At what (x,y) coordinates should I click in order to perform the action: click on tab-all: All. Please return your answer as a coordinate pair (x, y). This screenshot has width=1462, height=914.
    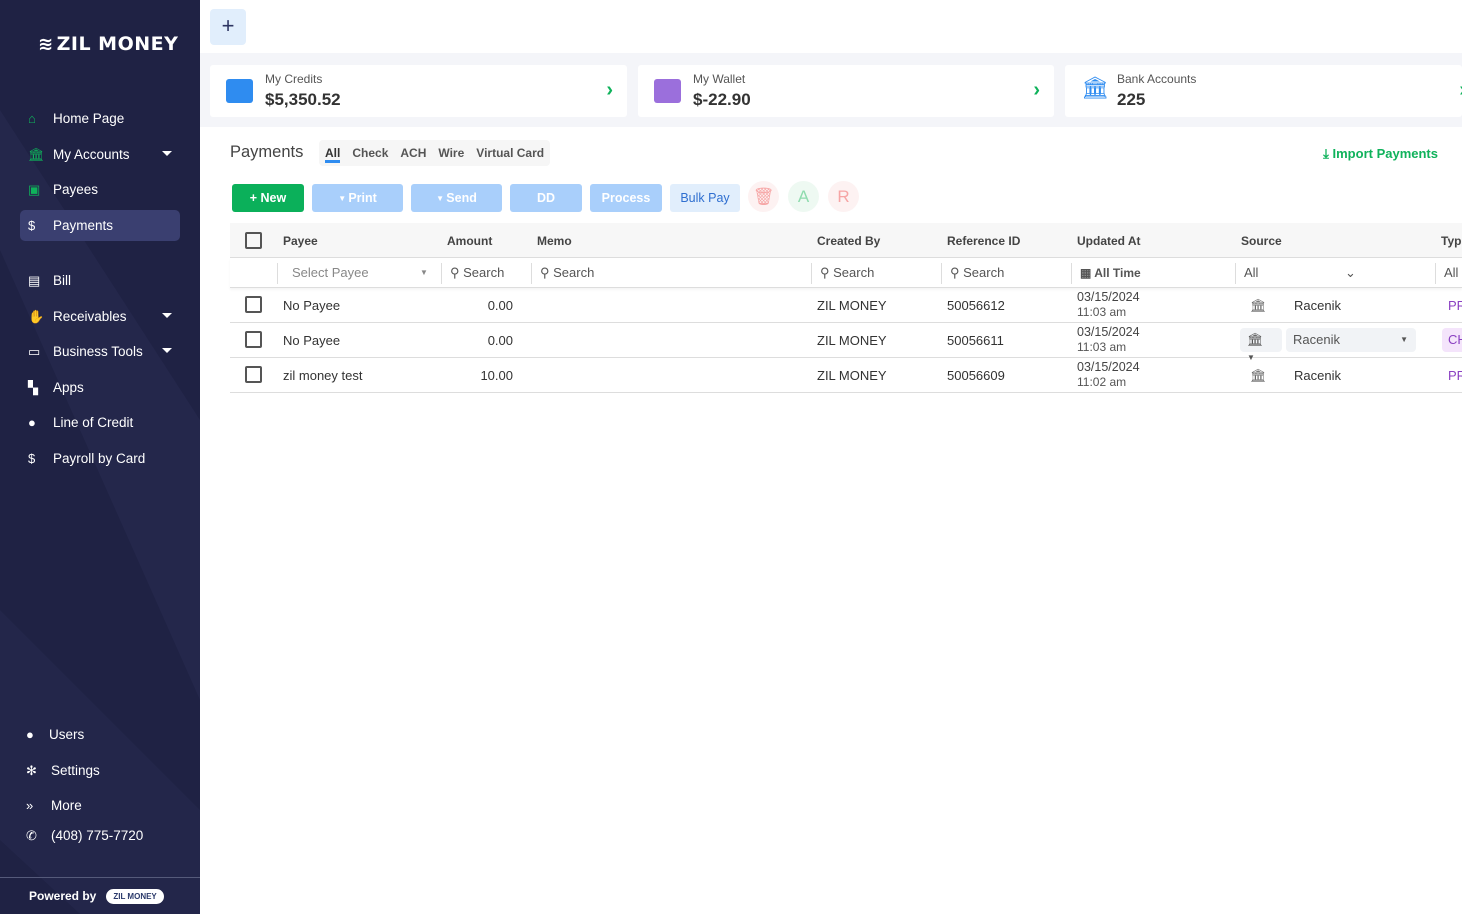
    Looking at the image, I should click on (333, 153).